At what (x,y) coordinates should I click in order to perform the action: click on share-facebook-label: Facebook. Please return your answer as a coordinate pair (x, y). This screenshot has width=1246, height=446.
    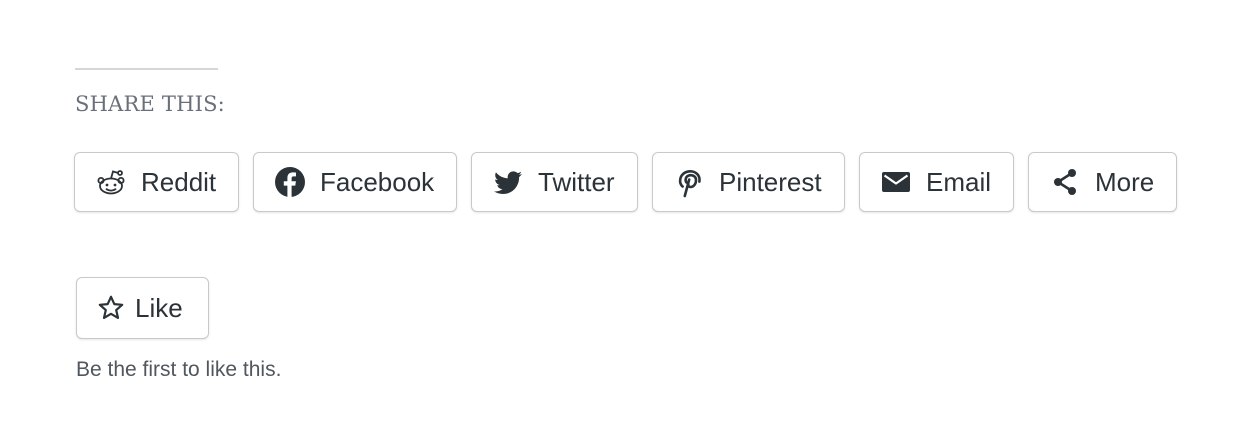
    Looking at the image, I should click on (377, 182).